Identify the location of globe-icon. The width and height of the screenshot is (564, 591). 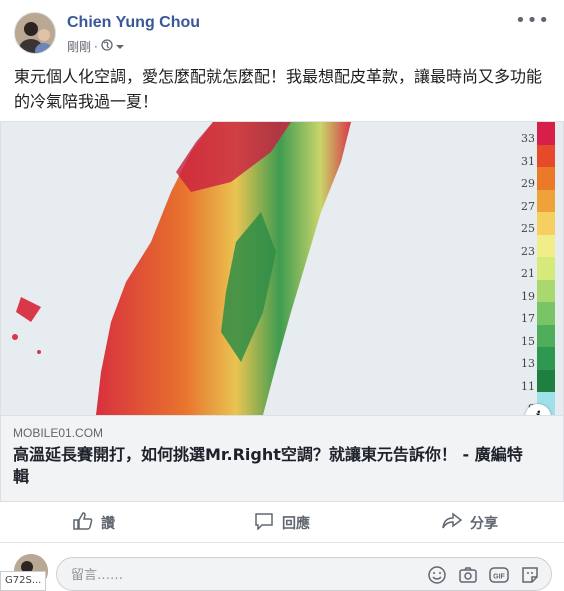
(107, 46).